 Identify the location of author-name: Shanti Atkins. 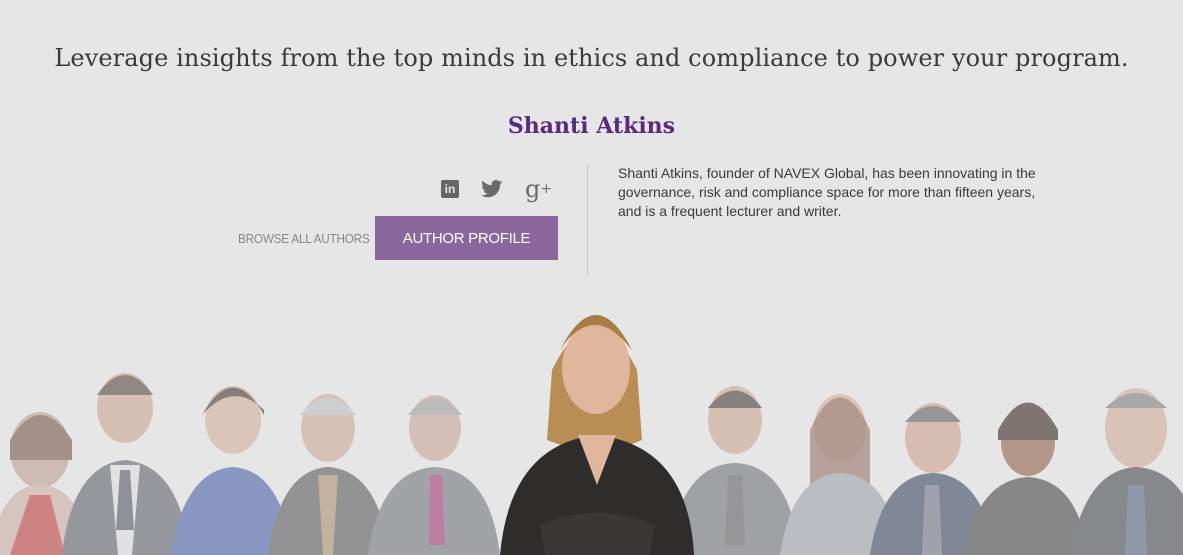
(591, 126).